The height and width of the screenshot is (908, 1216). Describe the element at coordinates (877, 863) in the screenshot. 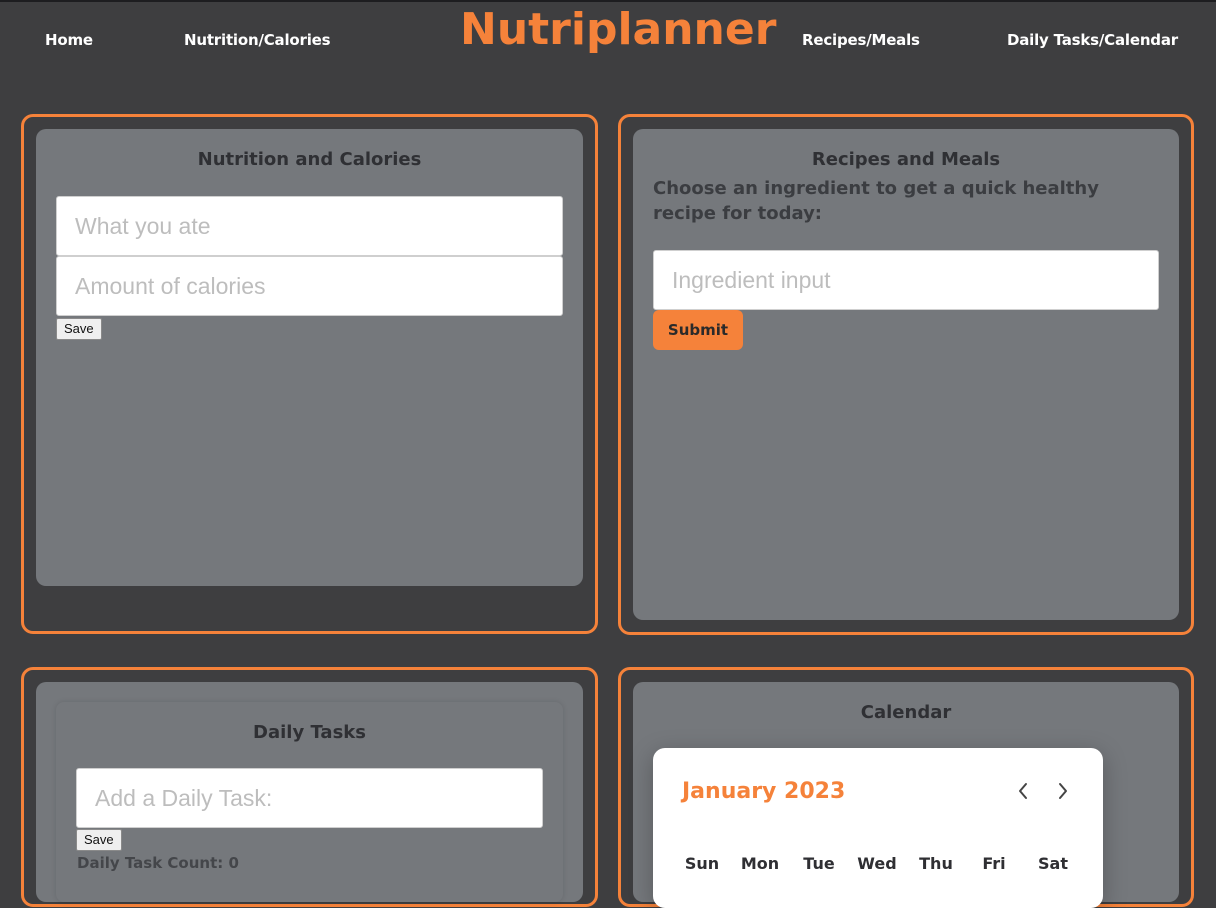

I see `weekday-wed: Wed` at that location.